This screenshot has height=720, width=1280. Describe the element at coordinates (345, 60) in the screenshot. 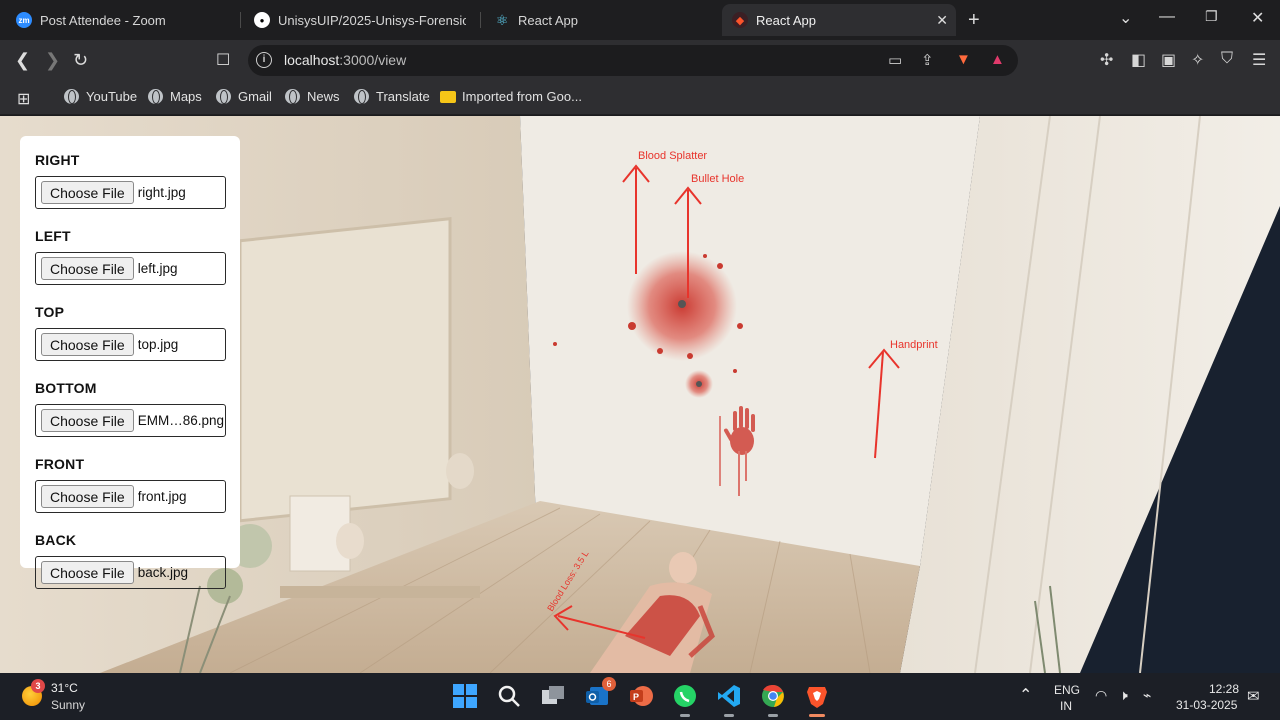

I see `url-text: localhost:3000/view` at that location.